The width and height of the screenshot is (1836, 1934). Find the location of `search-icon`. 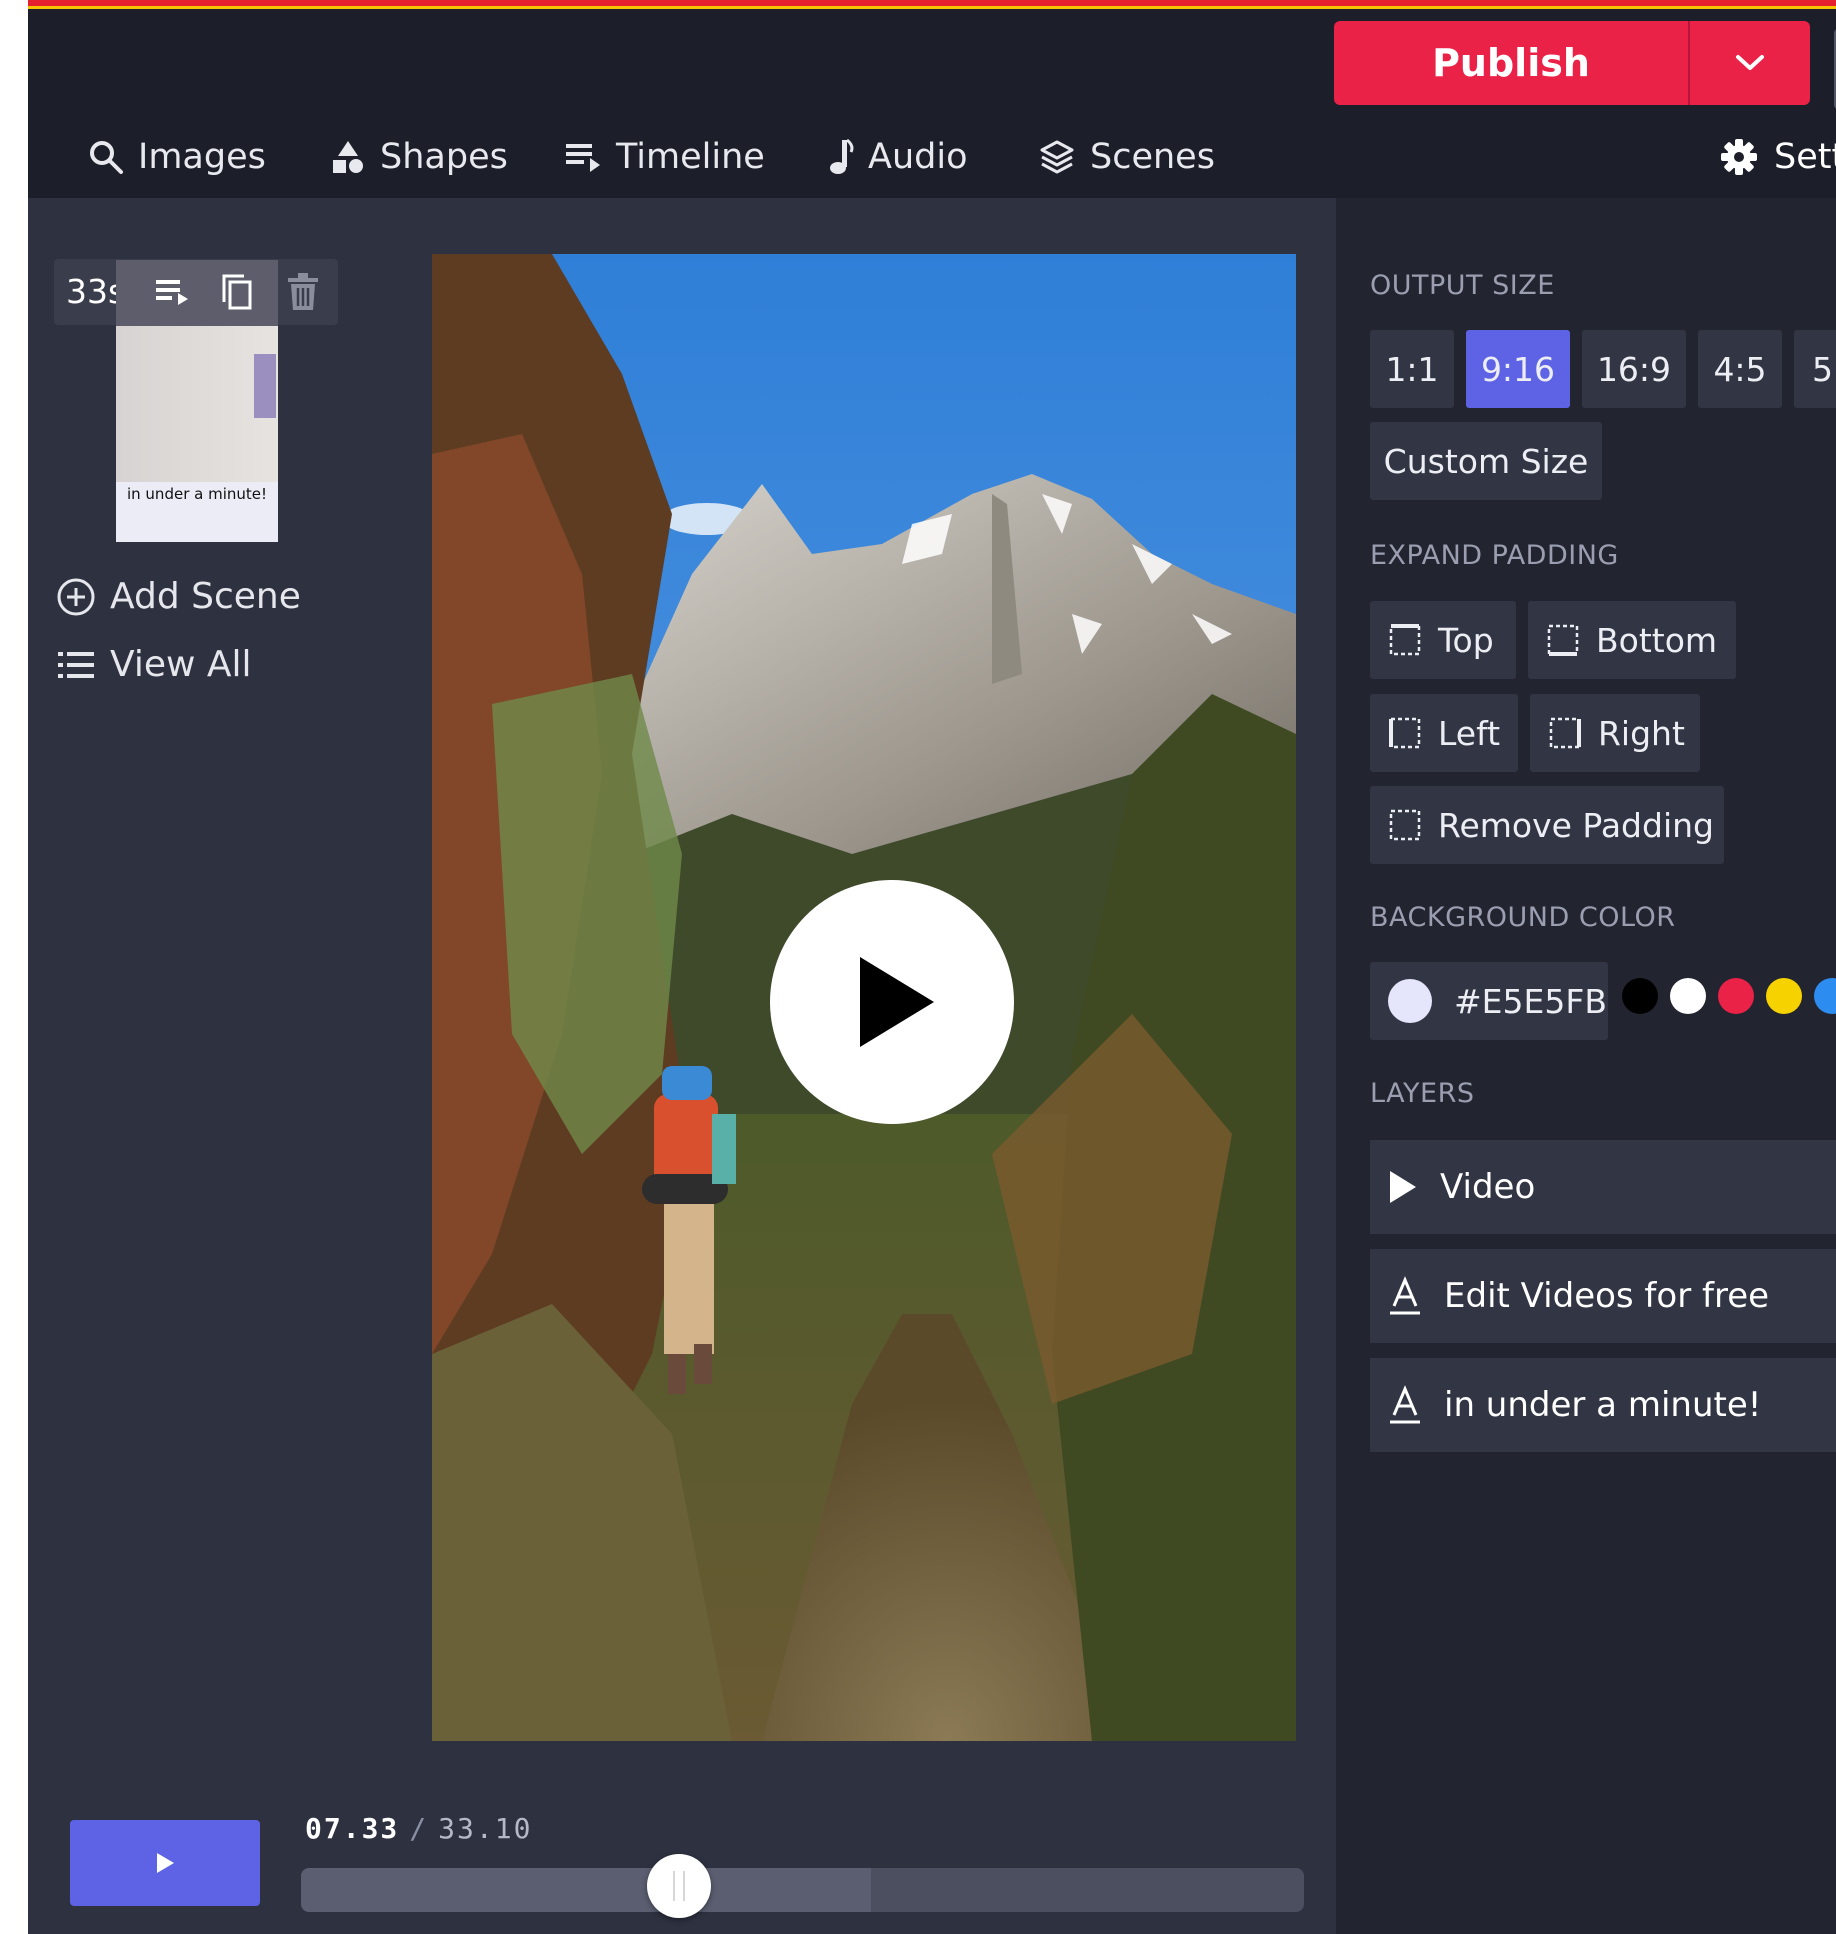

search-icon is located at coordinates (106, 157).